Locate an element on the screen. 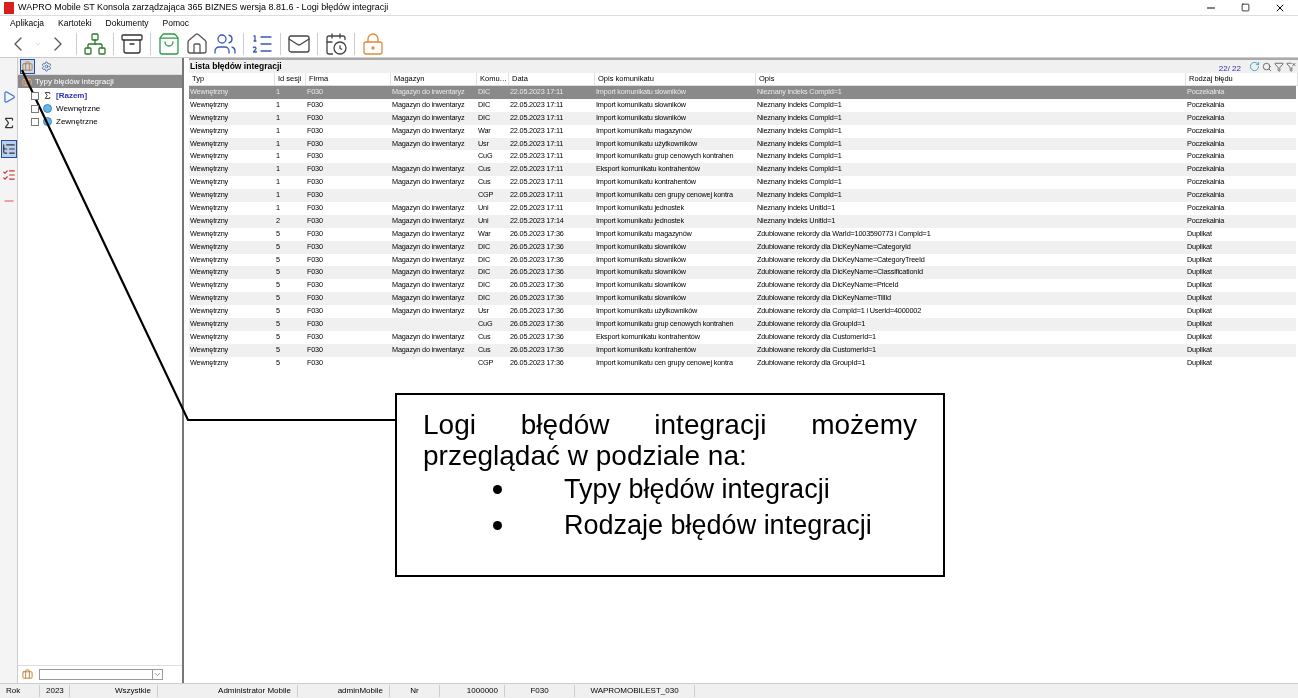 The height and width of the screenshot is (698, 1298). checklist-icon is located at coordinates (8, 175).